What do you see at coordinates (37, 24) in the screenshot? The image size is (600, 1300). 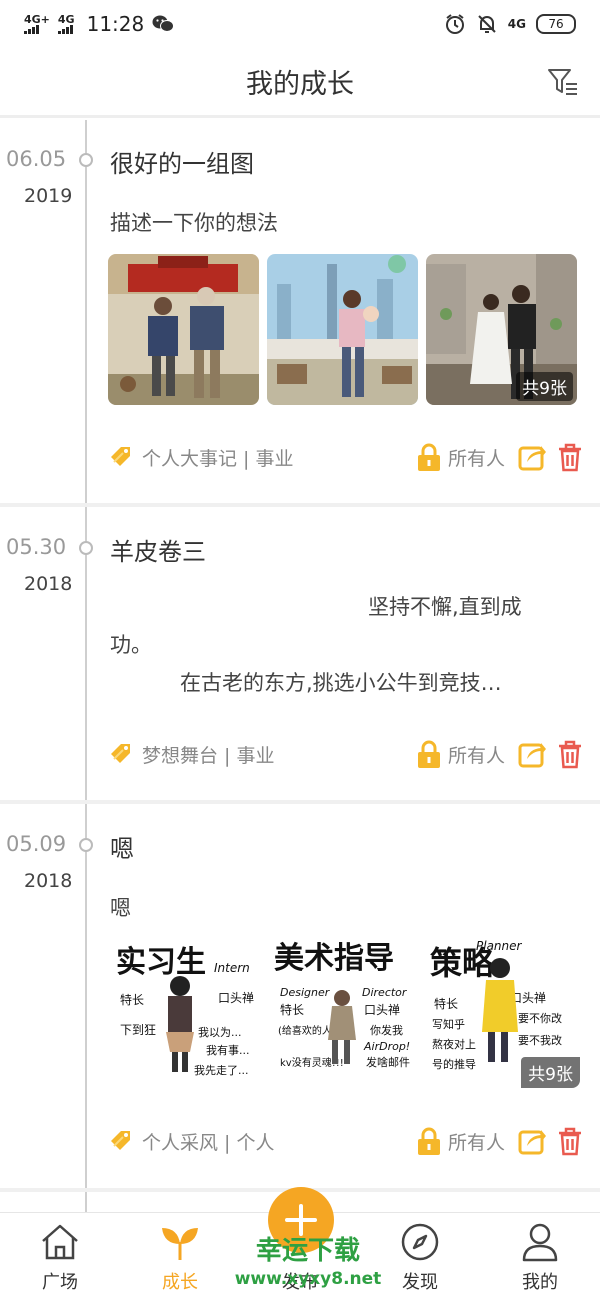 I see `signal-indicator-1: 4G+` at bounding box center [37, 24].